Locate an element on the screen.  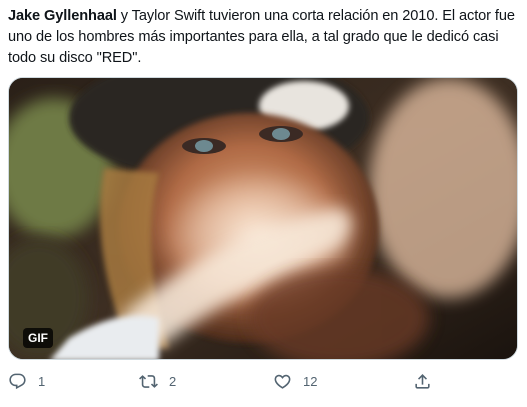
retweet-button: 2 is located at coordinates (157, 381).